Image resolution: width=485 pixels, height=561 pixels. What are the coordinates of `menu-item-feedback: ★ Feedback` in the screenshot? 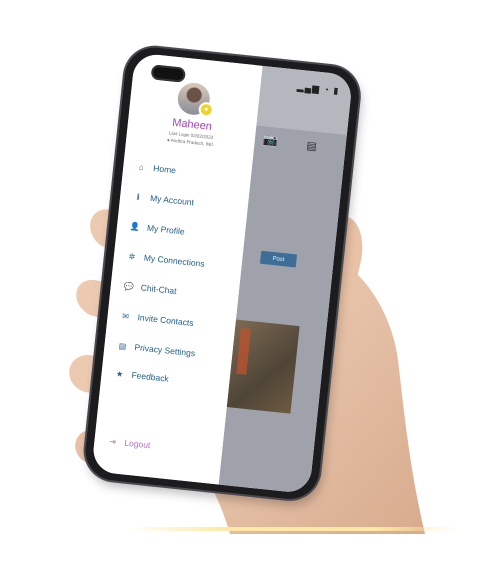 It's located at (141, 376).